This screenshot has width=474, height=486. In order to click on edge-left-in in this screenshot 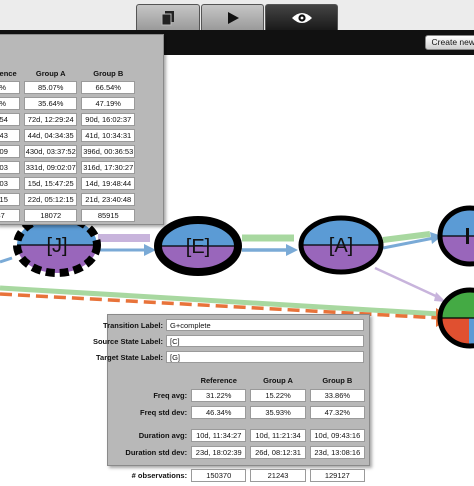, I will do `click(6, 260)`.